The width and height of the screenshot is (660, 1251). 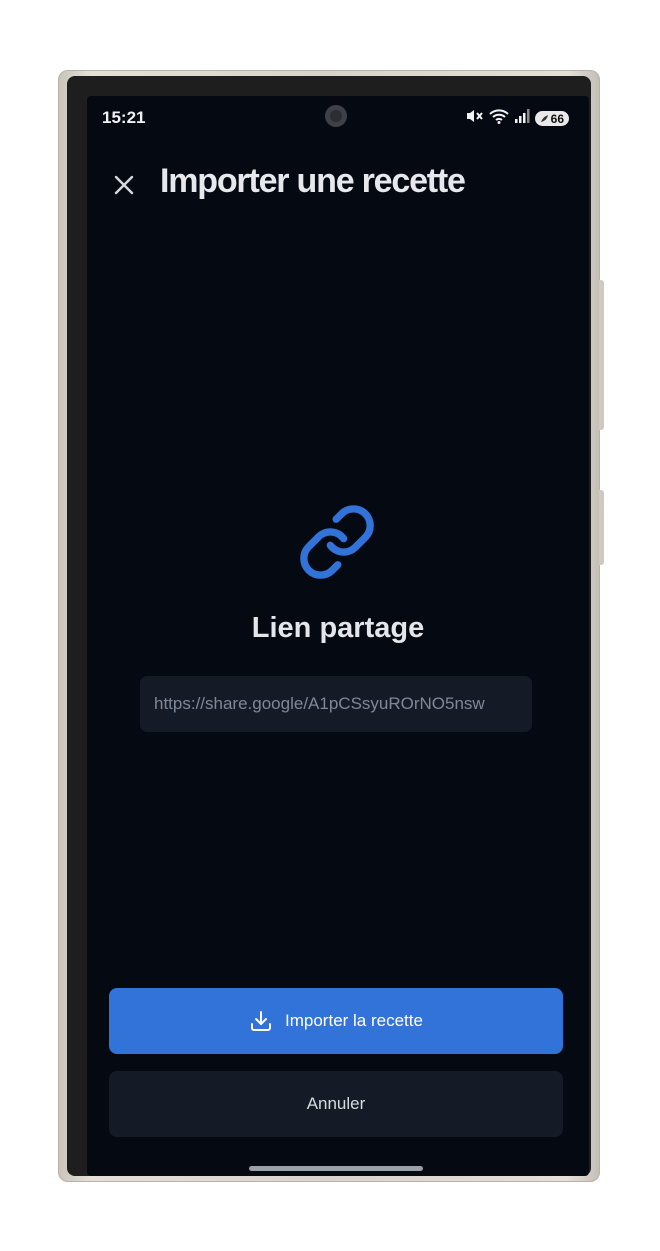 What do you see at coordinates (336, 116) in the screenshot?
I see `front-camera` at bounding box center [336, 116].